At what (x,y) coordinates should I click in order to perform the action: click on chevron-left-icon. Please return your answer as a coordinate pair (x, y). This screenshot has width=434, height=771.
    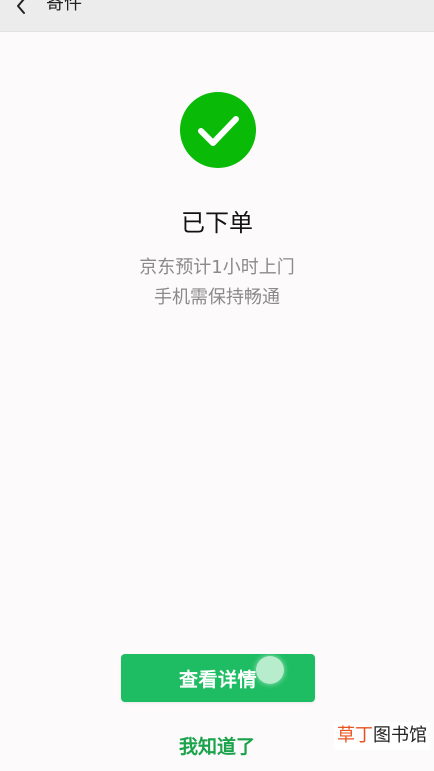
    Looking at the image, I should click on (21, 7).